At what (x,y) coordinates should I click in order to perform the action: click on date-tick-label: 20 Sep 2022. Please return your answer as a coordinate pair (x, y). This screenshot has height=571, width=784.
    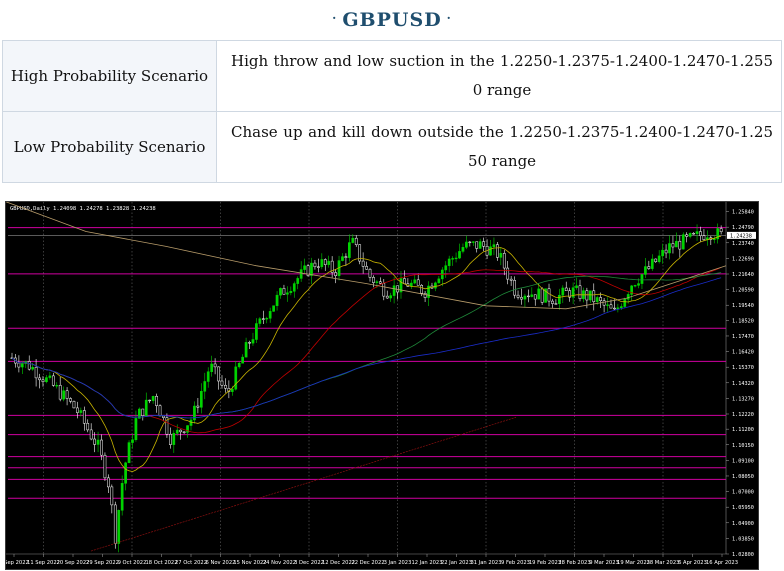
    Looking at the image, I should click on (73, 563).